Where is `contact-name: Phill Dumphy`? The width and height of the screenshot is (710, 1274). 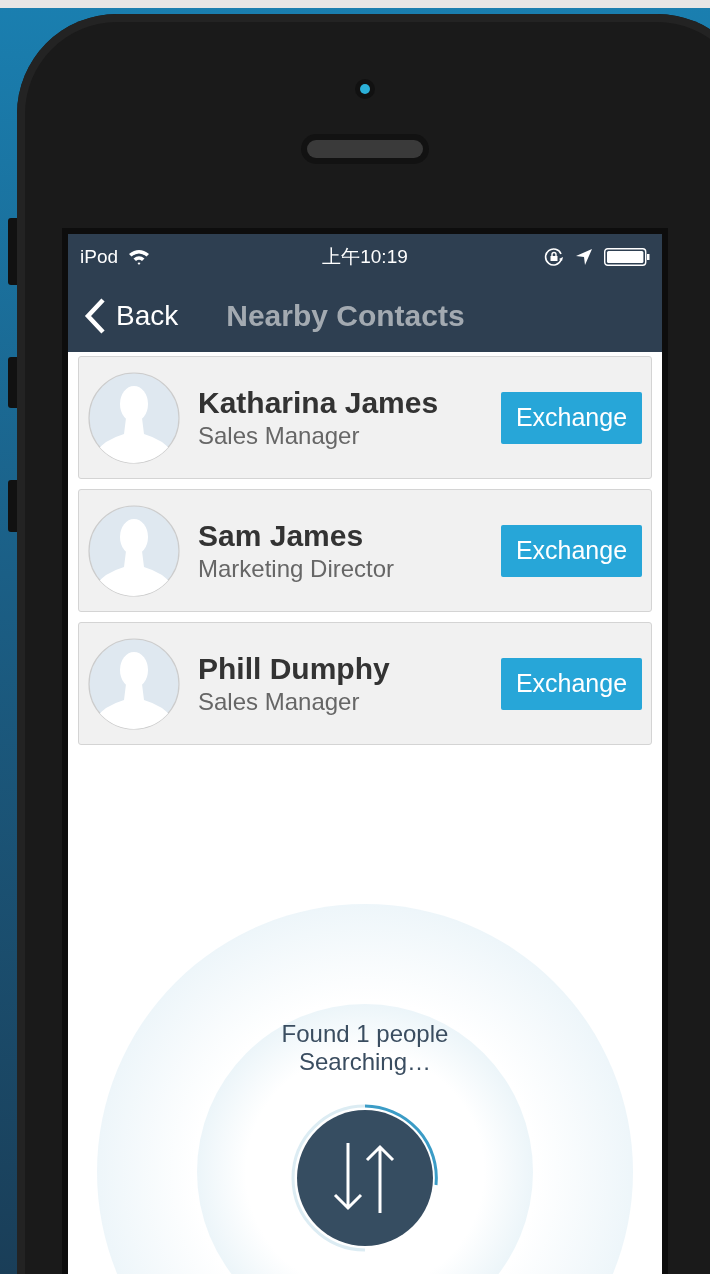
contact-name: Phill Dumphy is located at coordinates (294, 668).